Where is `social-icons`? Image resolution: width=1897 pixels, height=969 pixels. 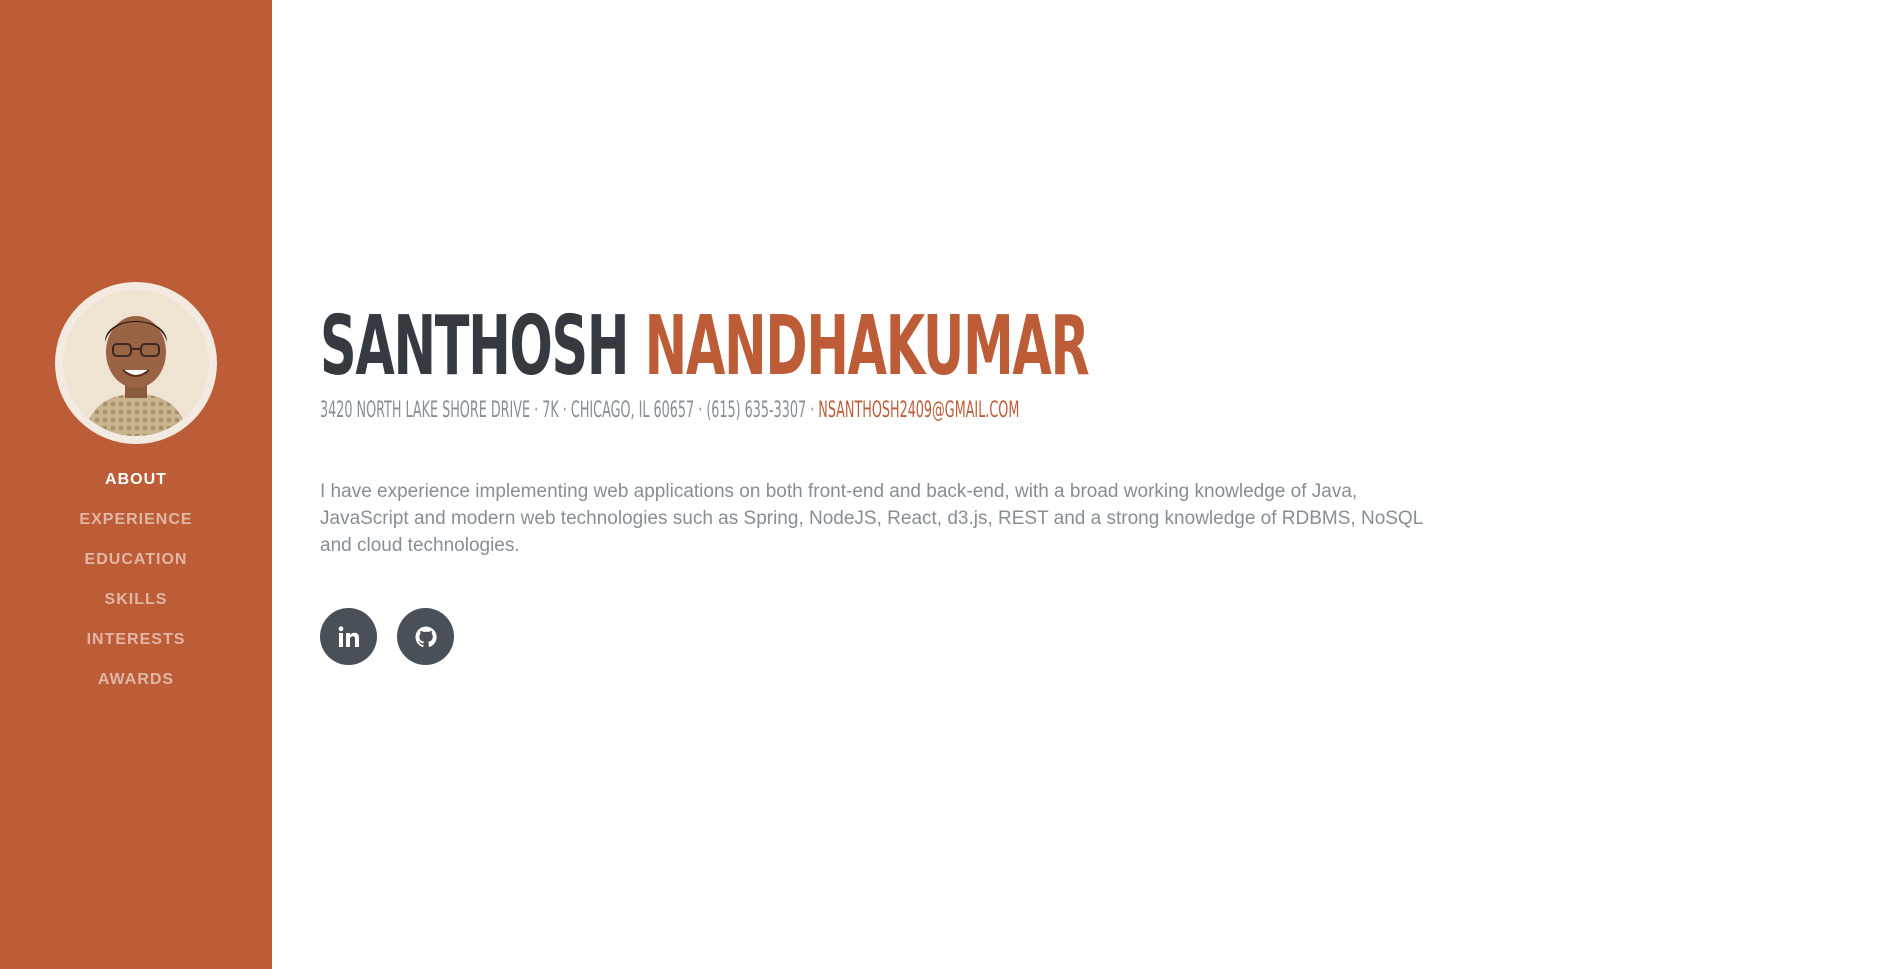 social-icons is located at coordinates (387, 636).